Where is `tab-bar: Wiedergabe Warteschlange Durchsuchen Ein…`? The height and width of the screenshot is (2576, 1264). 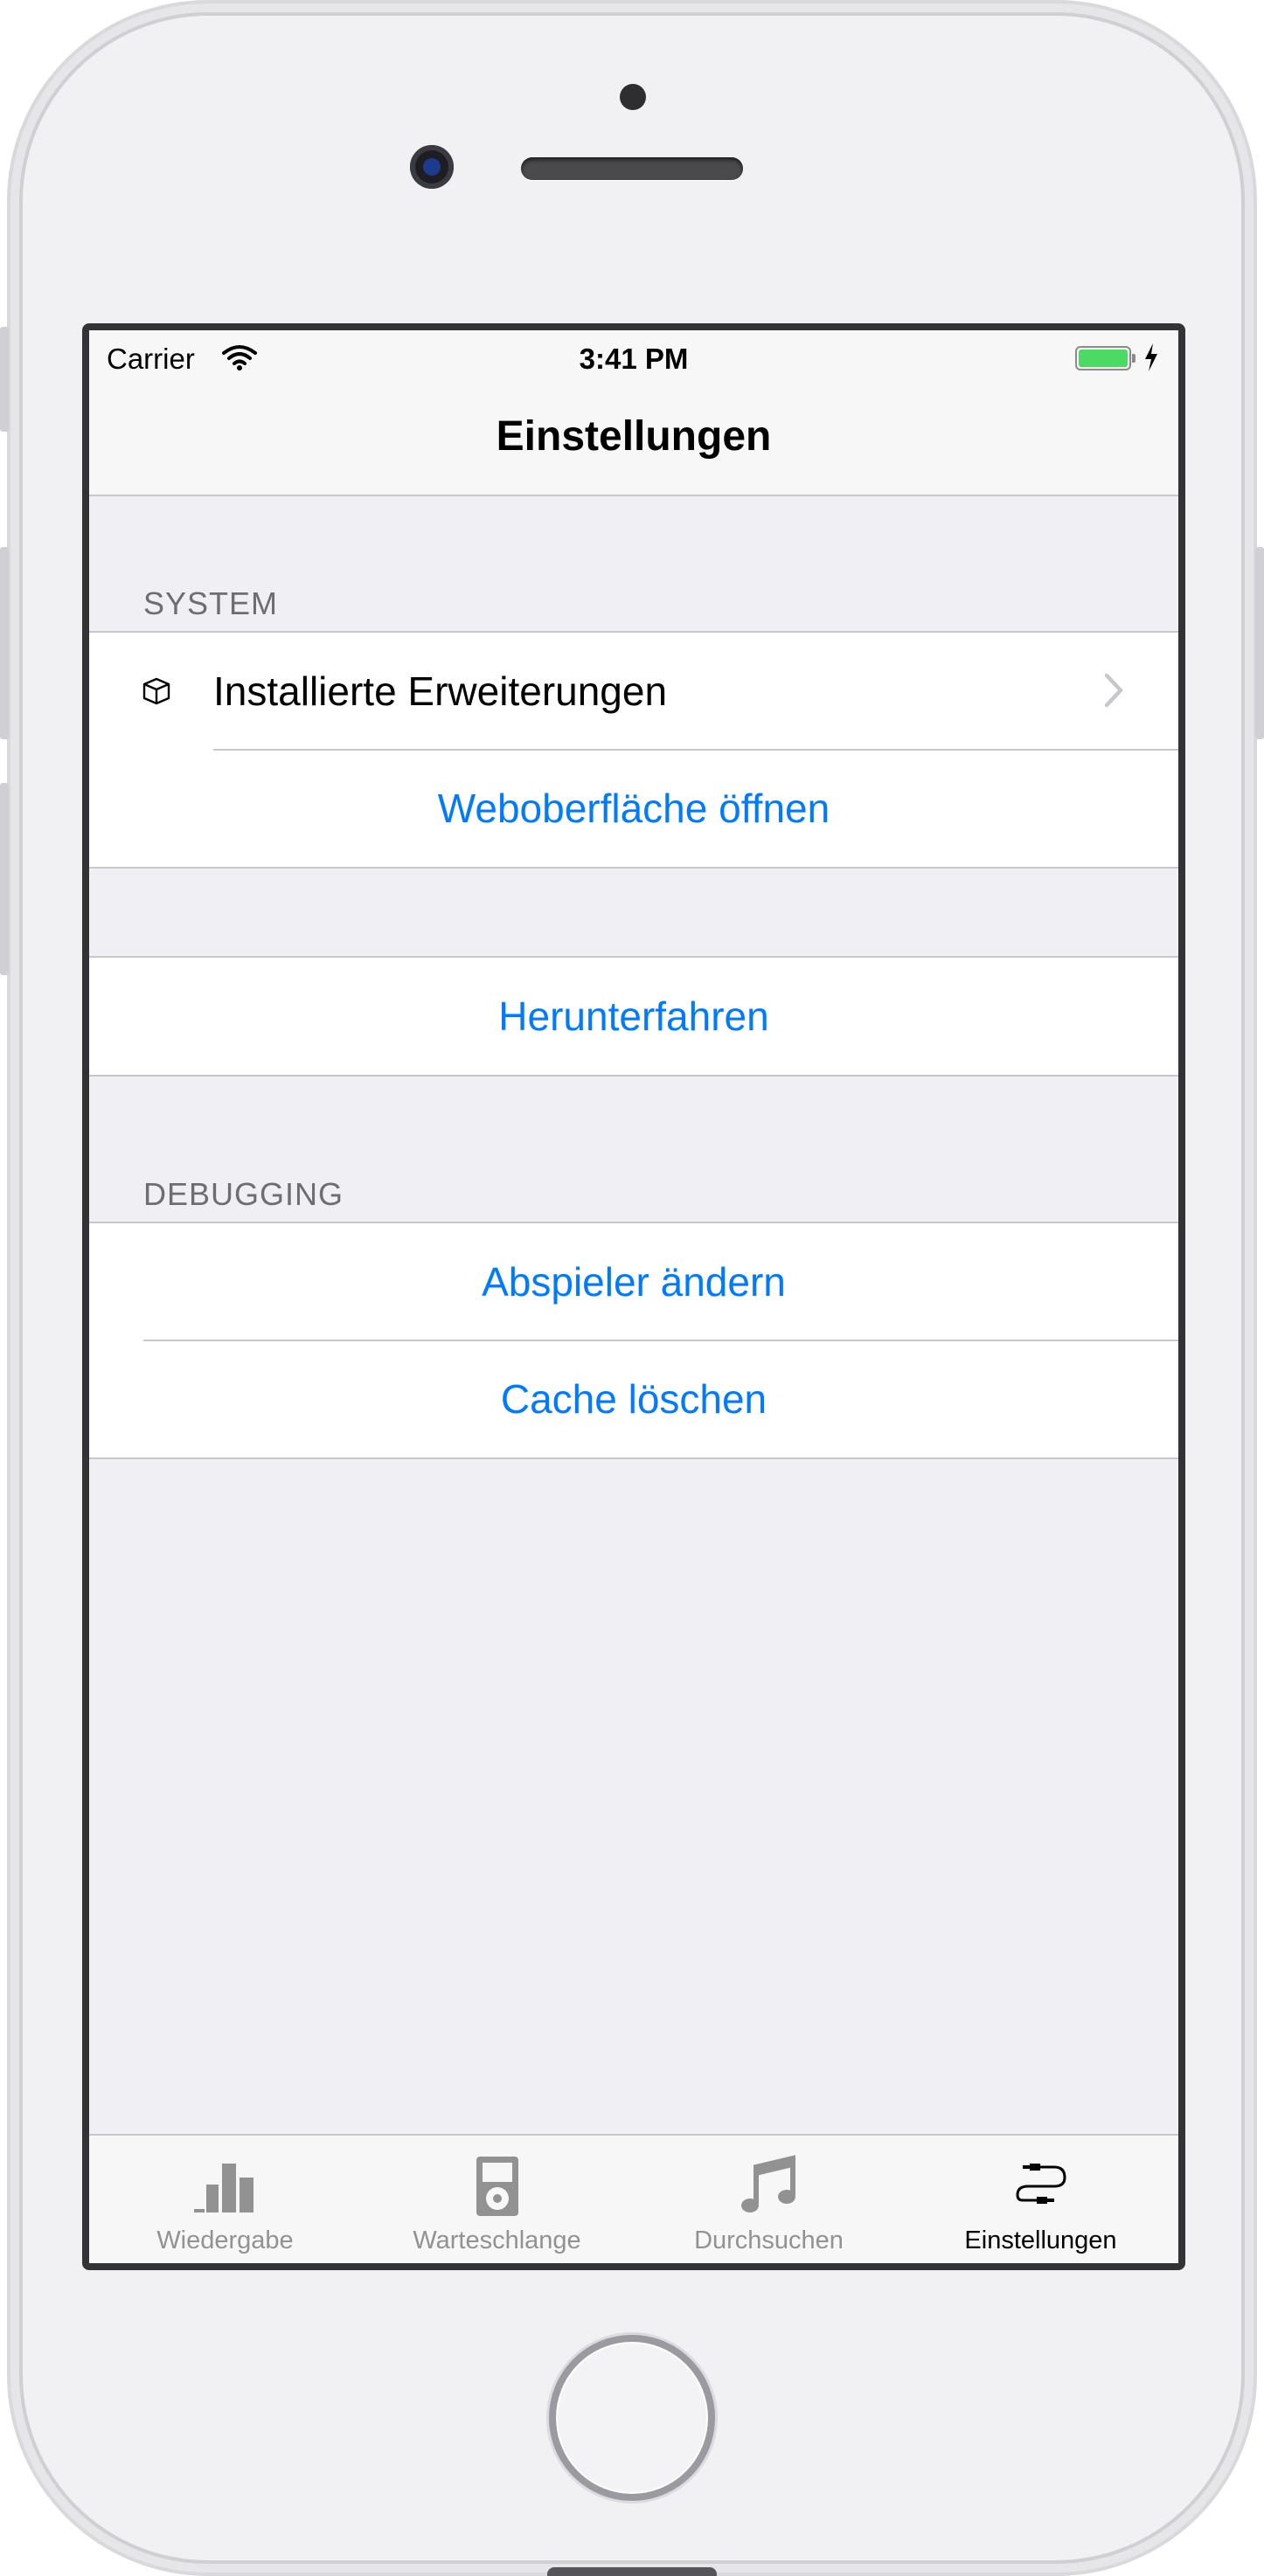 tab-bar: Wiedergabe Warteschlange Durchsuchen Ein… is located at coordinates (633, 2198).